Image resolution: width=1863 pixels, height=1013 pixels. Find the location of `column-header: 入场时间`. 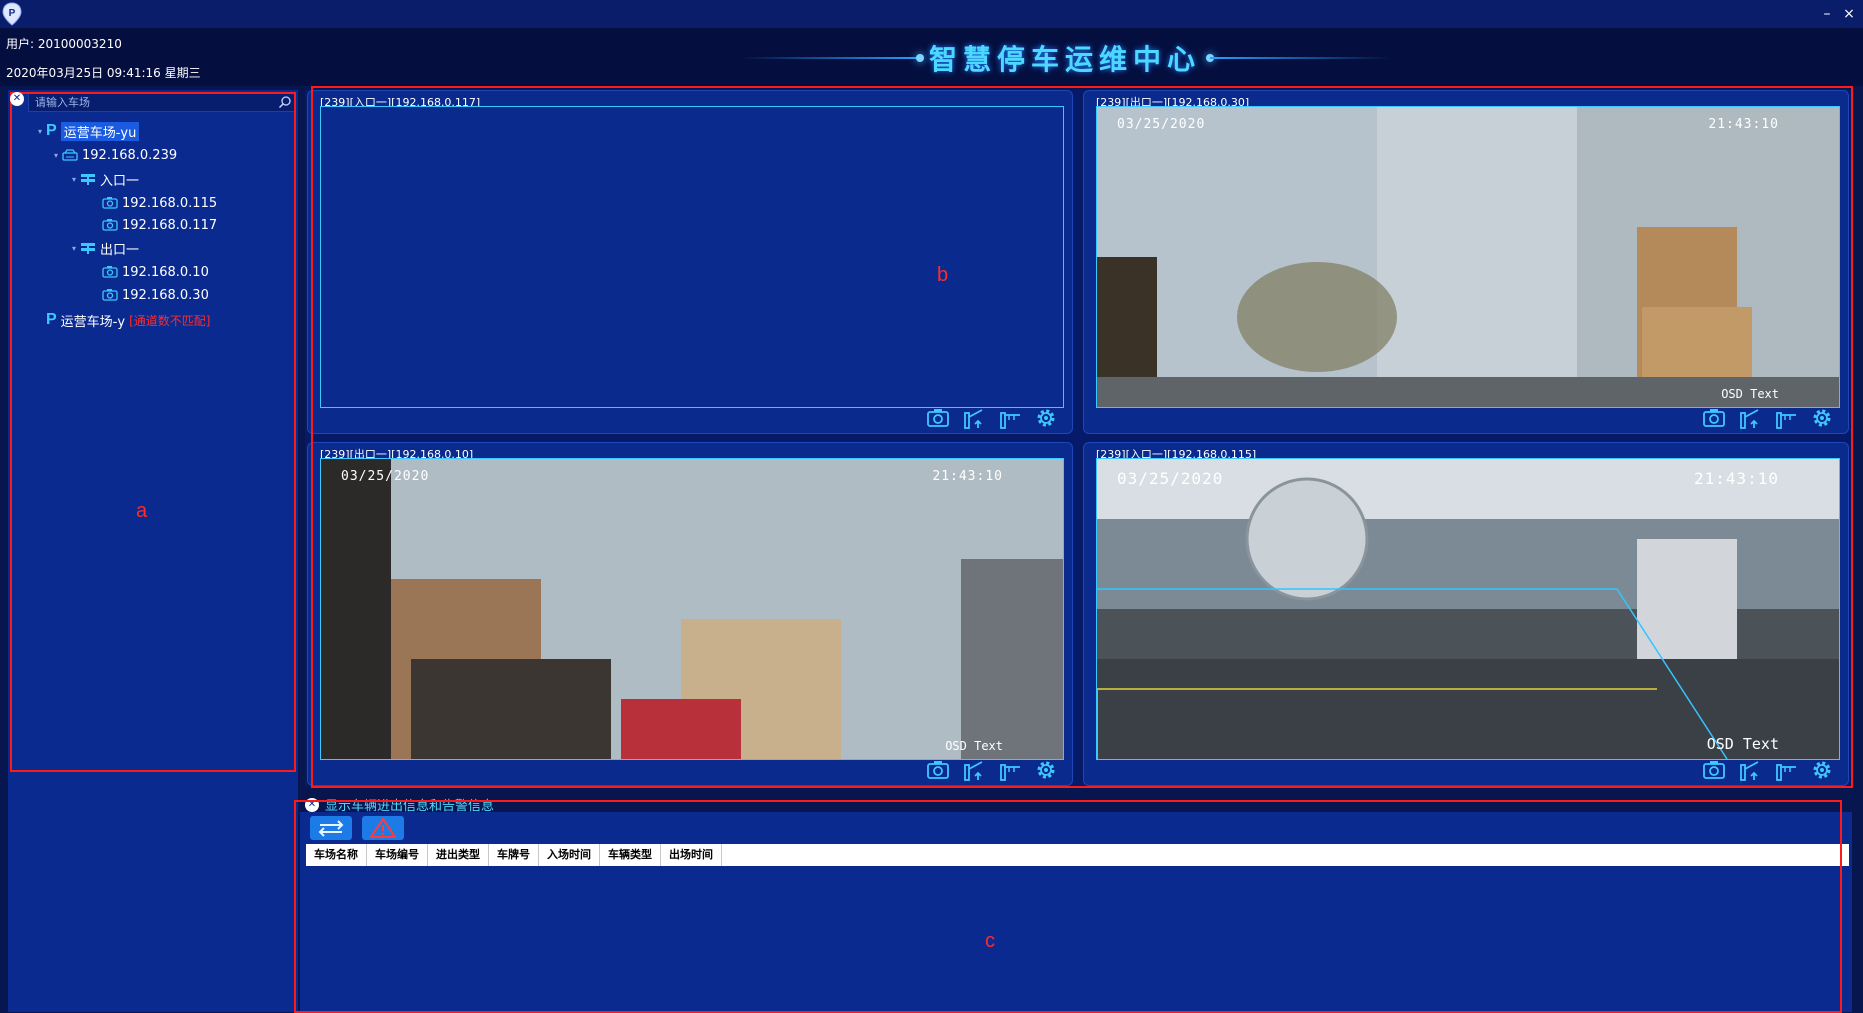

column-header: 入场时间 is located at coordinates (569, 855).